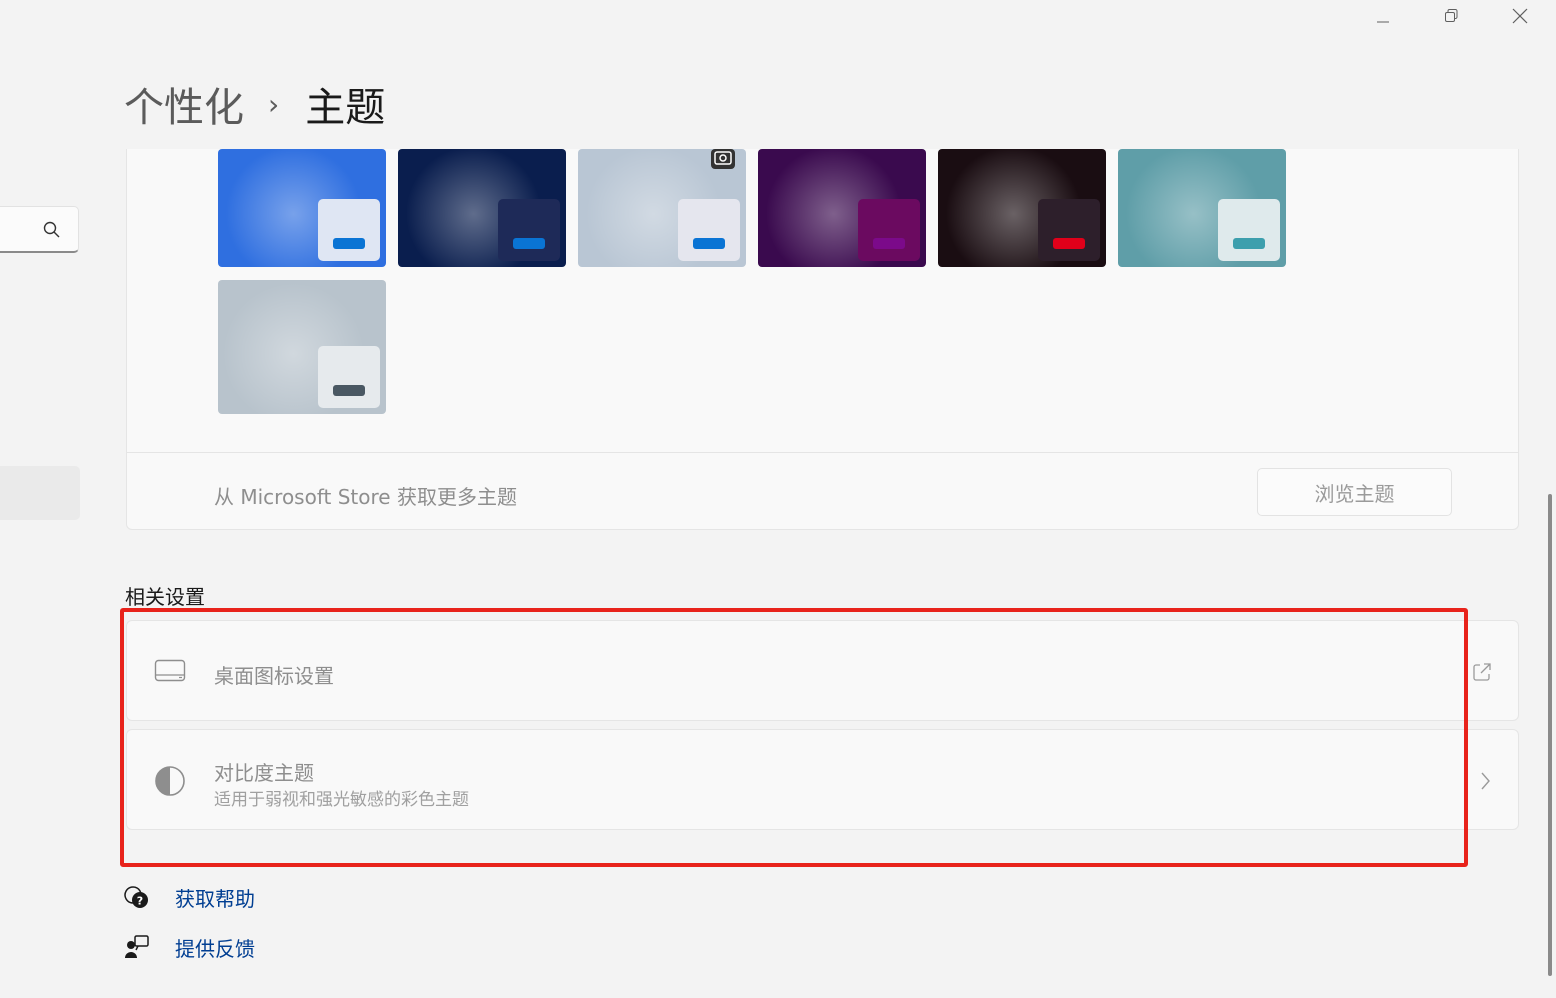 This screenshot has height=998, width=1556. Describe the element at coordinates (170, 670) in the screenshot. I see `desktop-icon` at that location.